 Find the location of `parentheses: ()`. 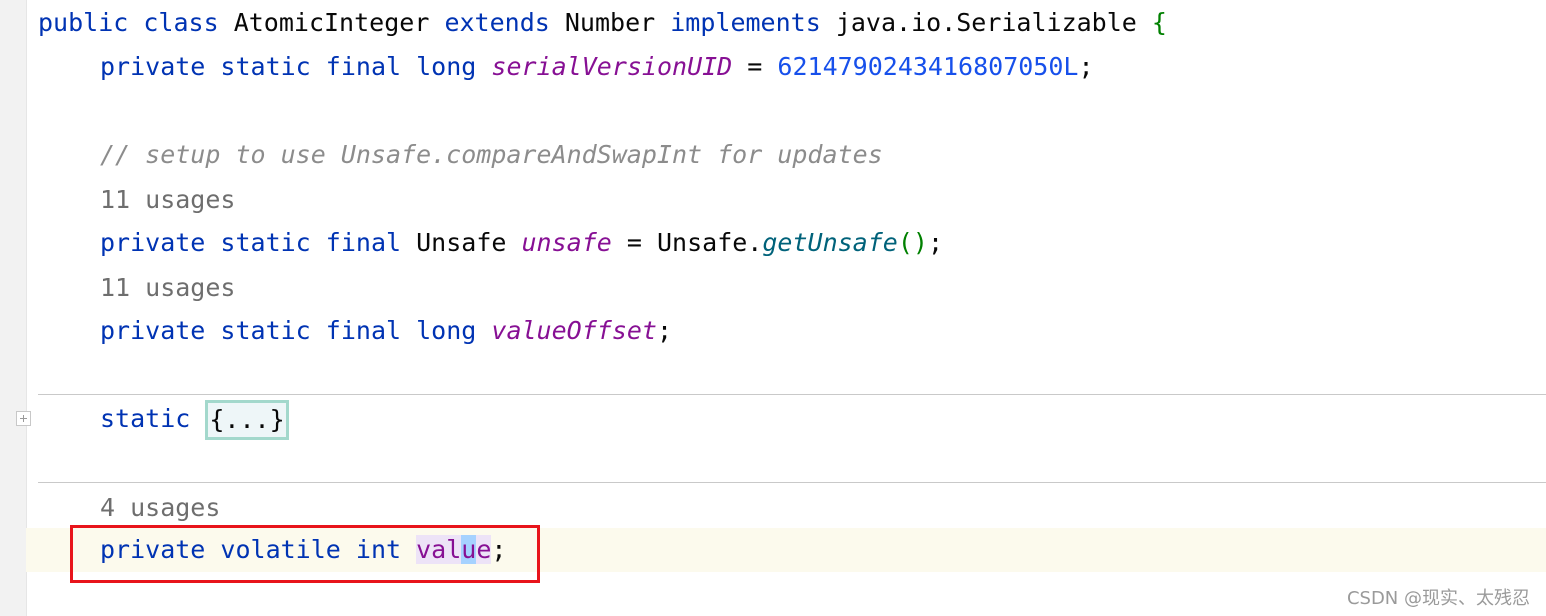

parentheses: () is located at coordinates (912, 242).